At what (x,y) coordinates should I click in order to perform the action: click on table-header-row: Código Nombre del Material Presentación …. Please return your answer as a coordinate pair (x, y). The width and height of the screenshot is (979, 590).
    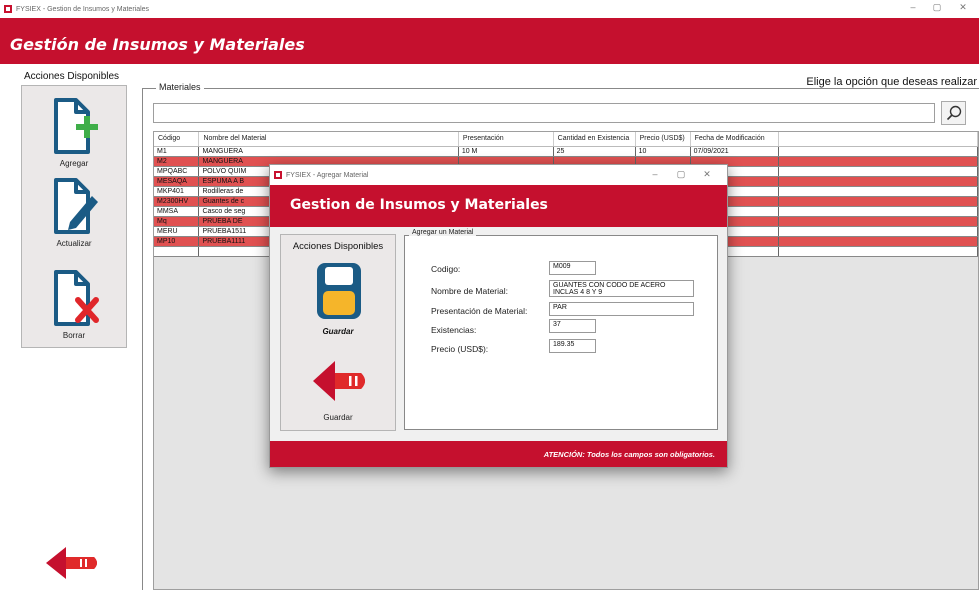
    Looking at the image, I should click on (566, 139).